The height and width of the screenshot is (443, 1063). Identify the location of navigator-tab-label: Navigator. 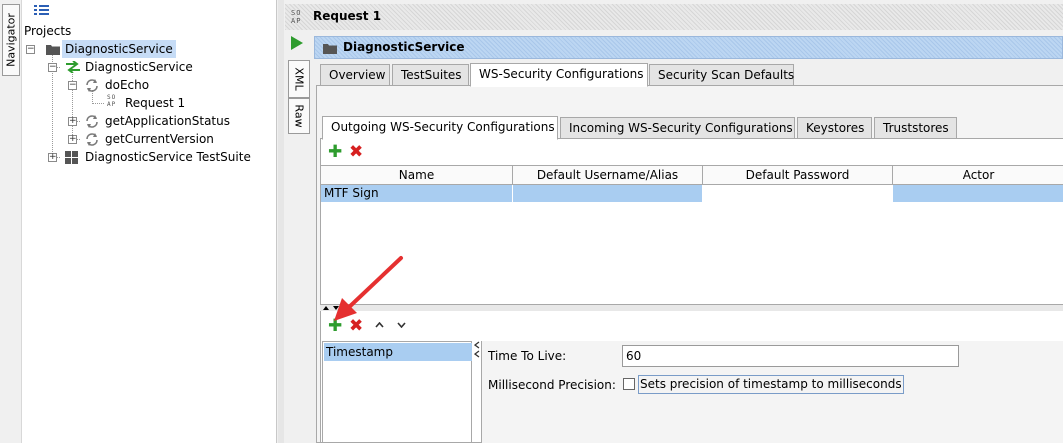
(11, 40).